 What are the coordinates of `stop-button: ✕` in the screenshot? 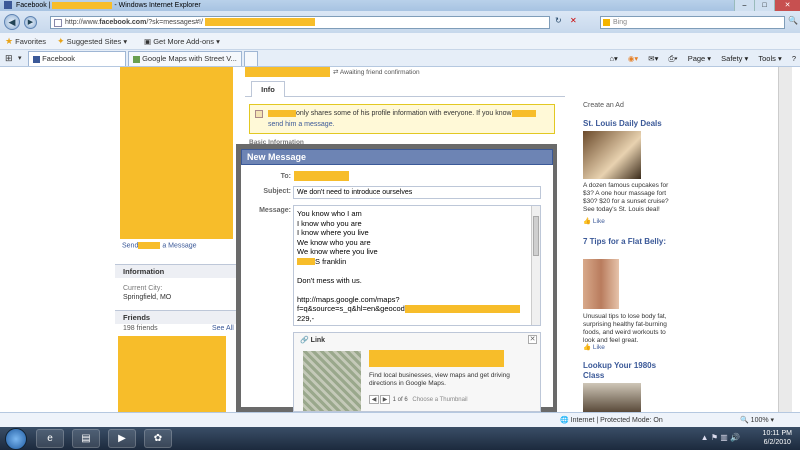 It's located at (573, 20).